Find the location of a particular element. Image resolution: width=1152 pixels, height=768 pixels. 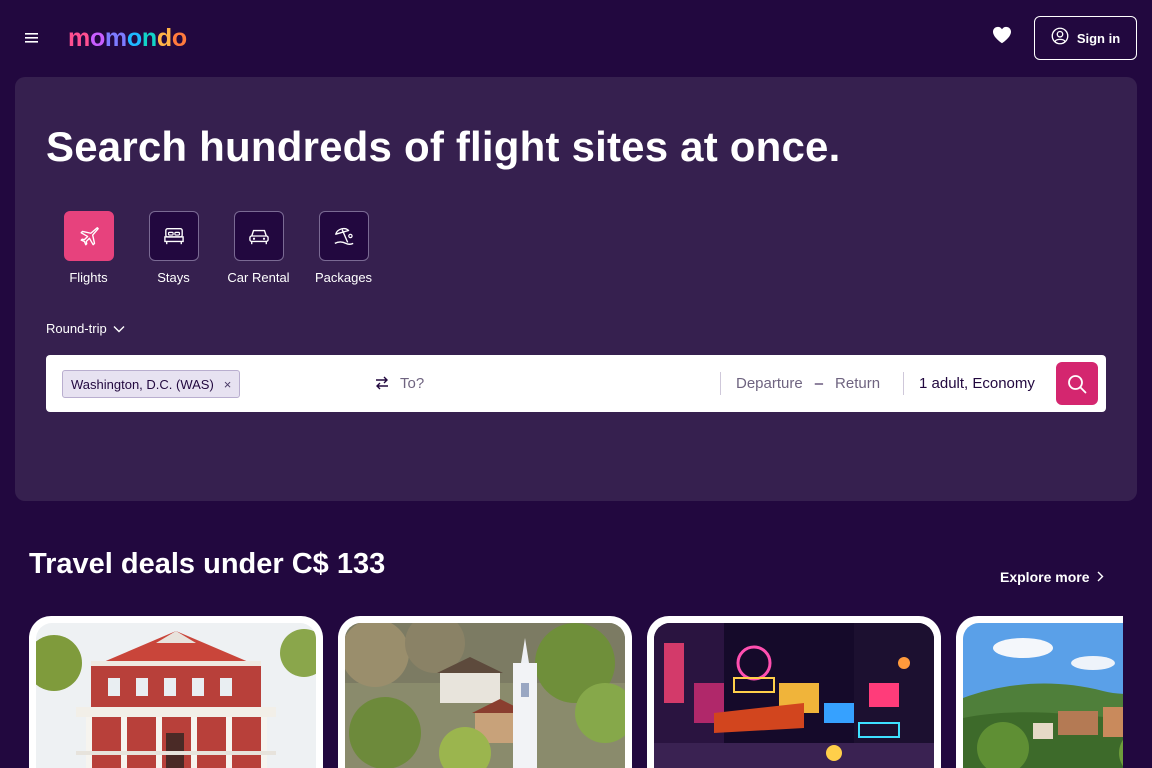

tab-flights: Flights is located at coordinates (88, 248).